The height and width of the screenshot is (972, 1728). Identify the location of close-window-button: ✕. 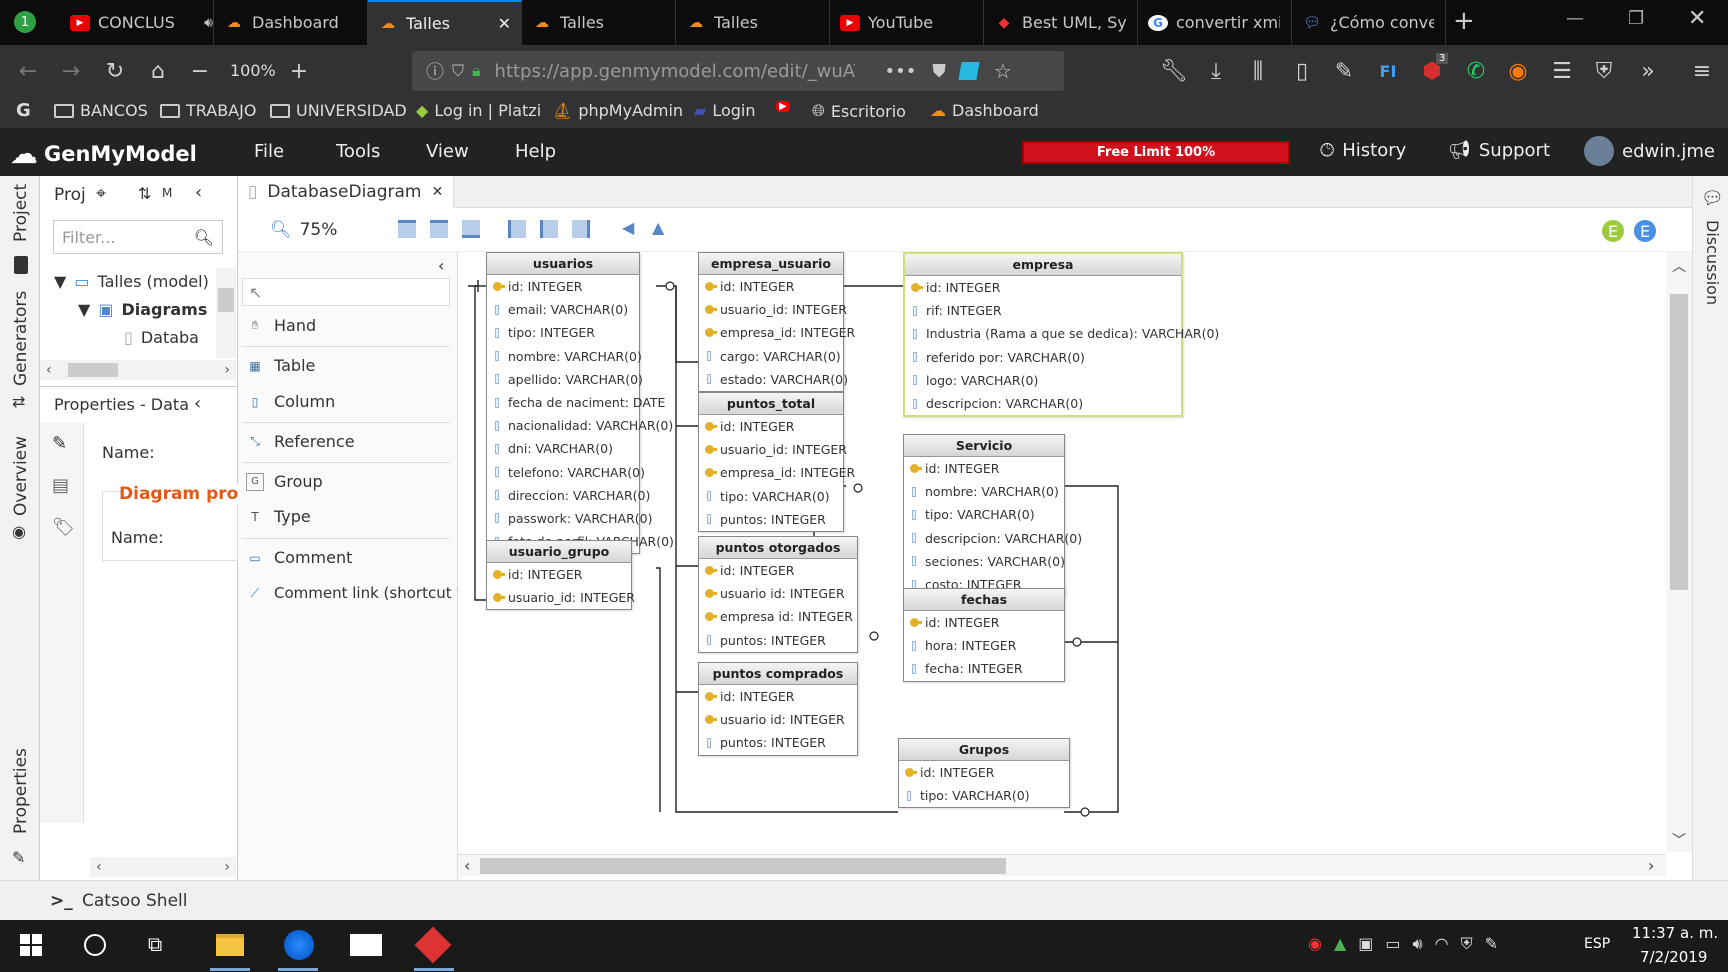
(1697, 18).